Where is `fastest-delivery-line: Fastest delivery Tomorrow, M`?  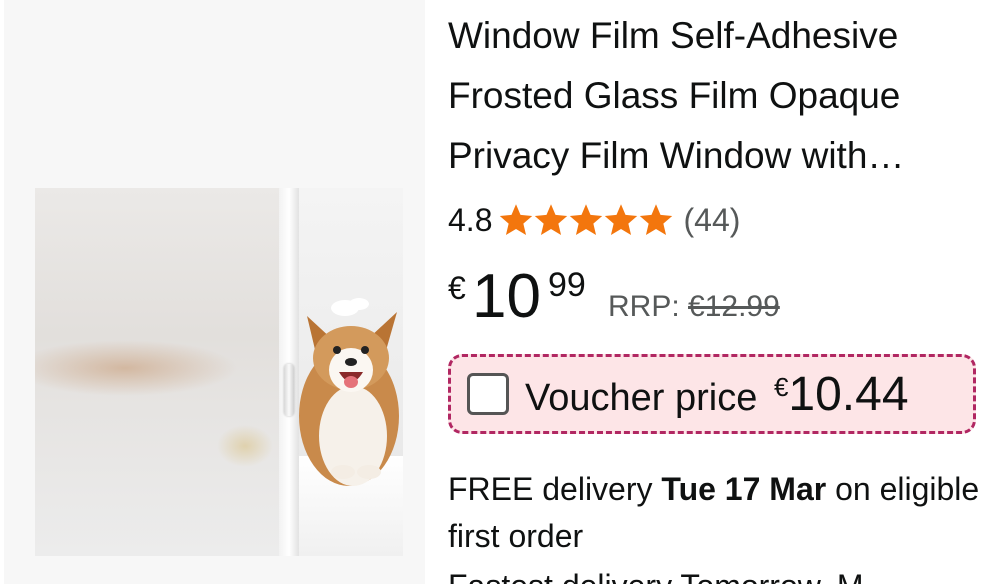 fastest-delivery-line: Fastest delivery Tomorrow, M is located at coordinates (656, 576).